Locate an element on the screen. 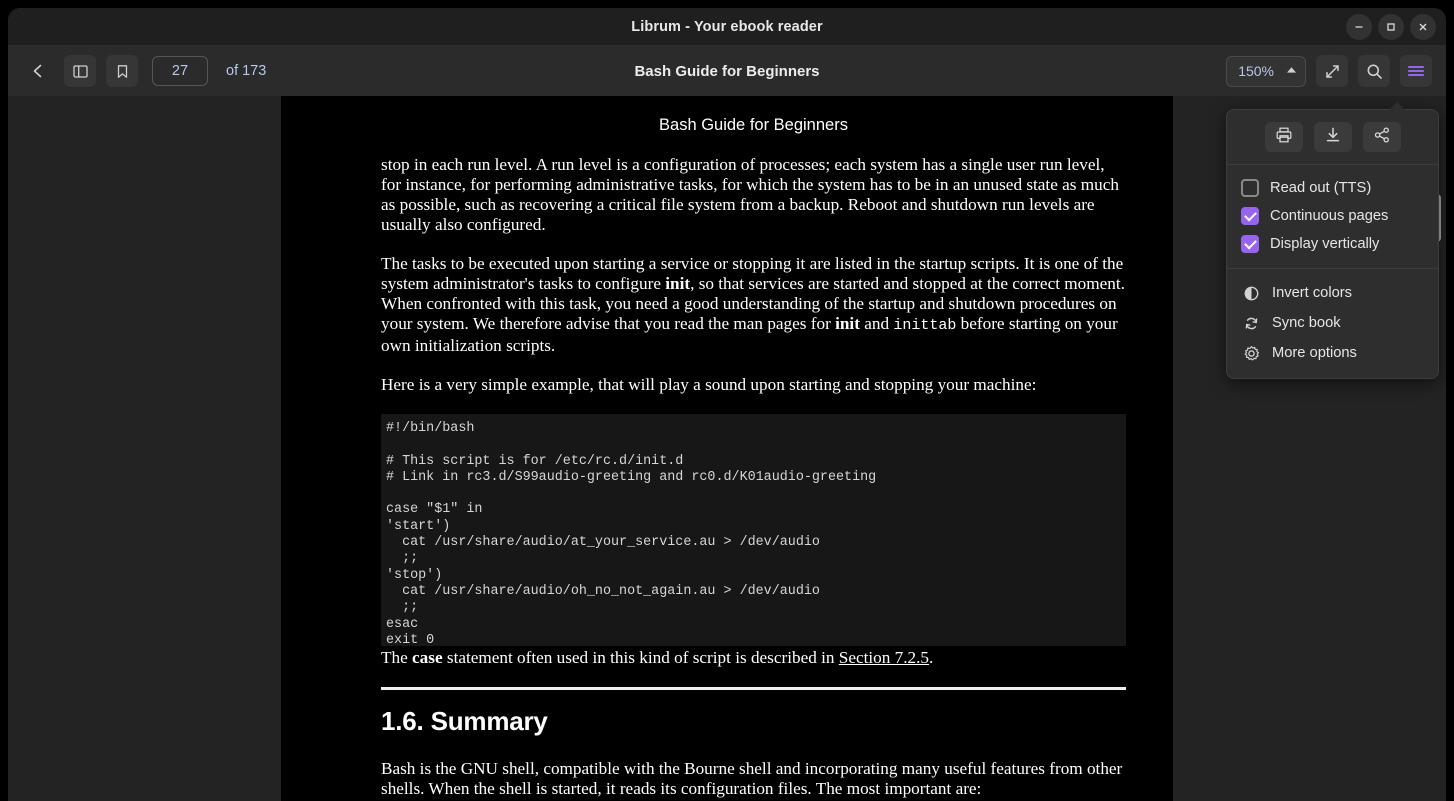  menu-item-more-options: More options is located at coordinates (1332, 353).